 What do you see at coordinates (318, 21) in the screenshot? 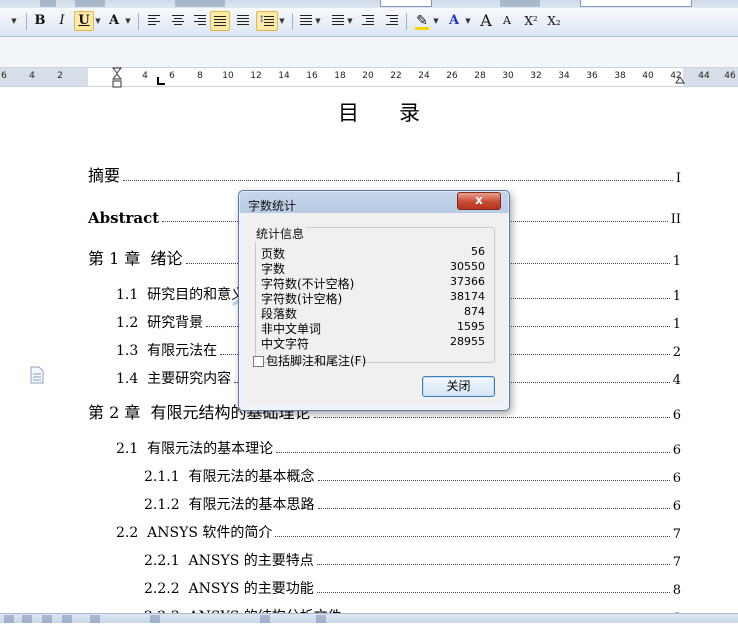
I see `numbering-dropdown-icon: ▼` at bounding box center [318, 21].